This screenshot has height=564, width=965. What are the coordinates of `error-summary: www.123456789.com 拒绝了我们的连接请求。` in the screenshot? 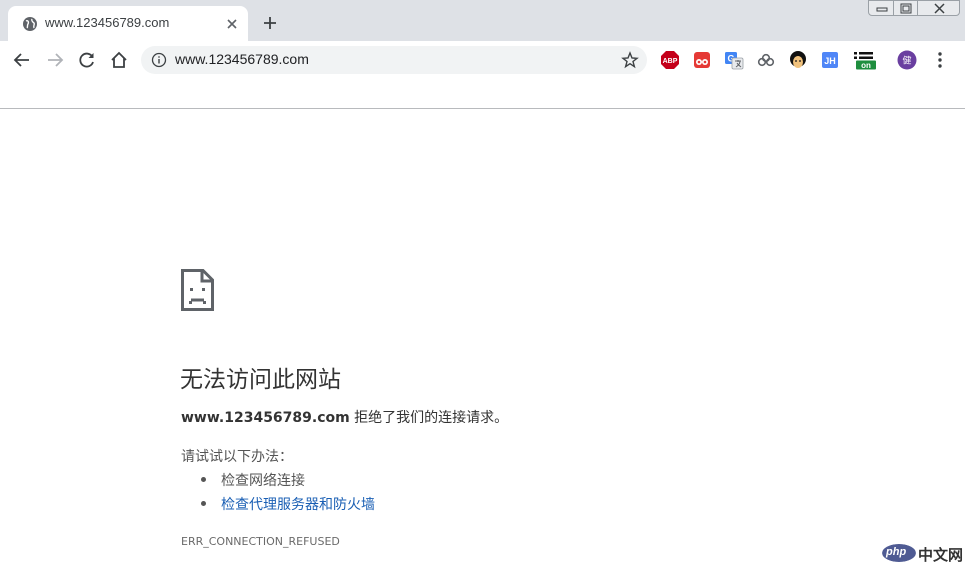 It's located at (344, 417).